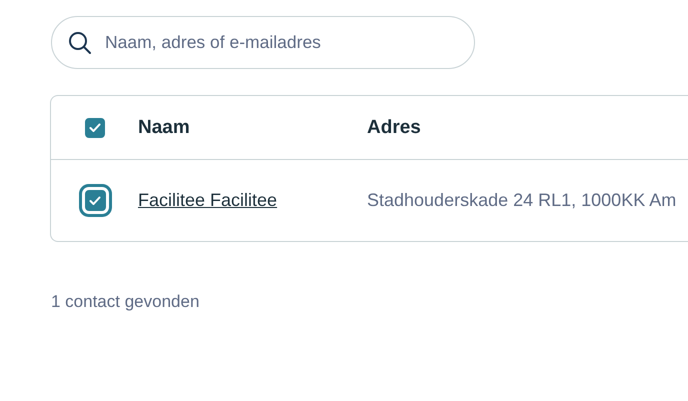 This screenshot has height=401, width=688. Describe the element at coordinates (263, 42) in the screenshot. I see `search-field: Naam, adres of e-mailadres` at that location.